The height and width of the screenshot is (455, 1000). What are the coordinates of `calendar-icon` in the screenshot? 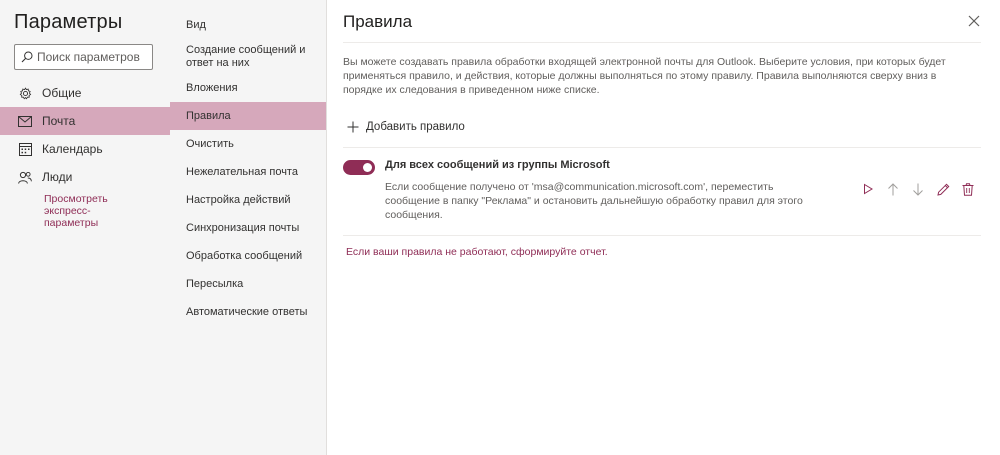 It's located at (25, 149).